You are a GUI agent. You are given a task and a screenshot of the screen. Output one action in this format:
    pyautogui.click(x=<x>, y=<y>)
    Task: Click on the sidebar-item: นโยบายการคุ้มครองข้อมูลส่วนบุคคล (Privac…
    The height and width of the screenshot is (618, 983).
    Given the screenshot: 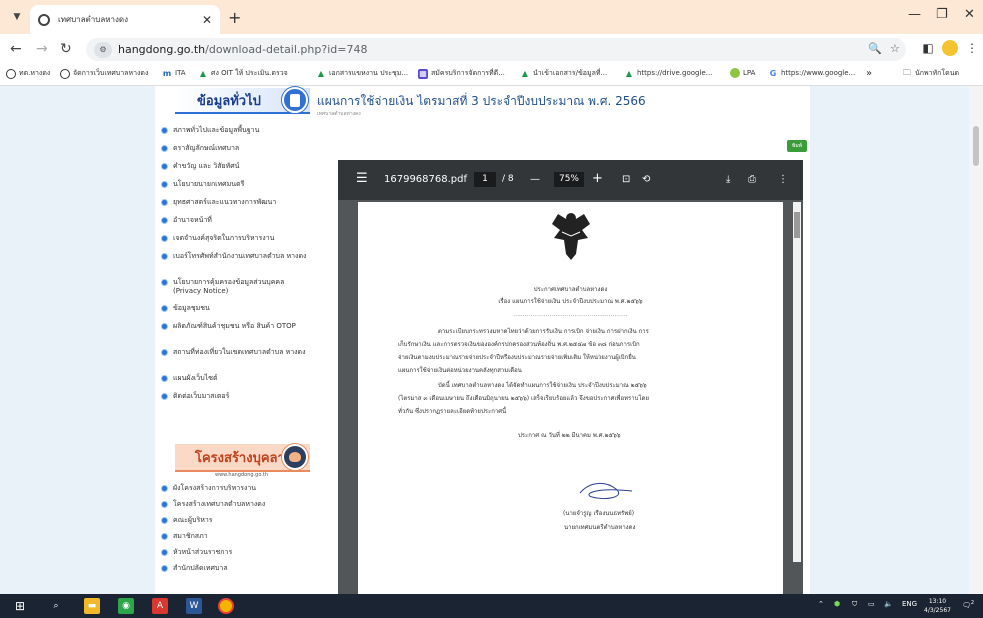 What is the action you would take?
    pyautogui.click(x=236, y=291)
    